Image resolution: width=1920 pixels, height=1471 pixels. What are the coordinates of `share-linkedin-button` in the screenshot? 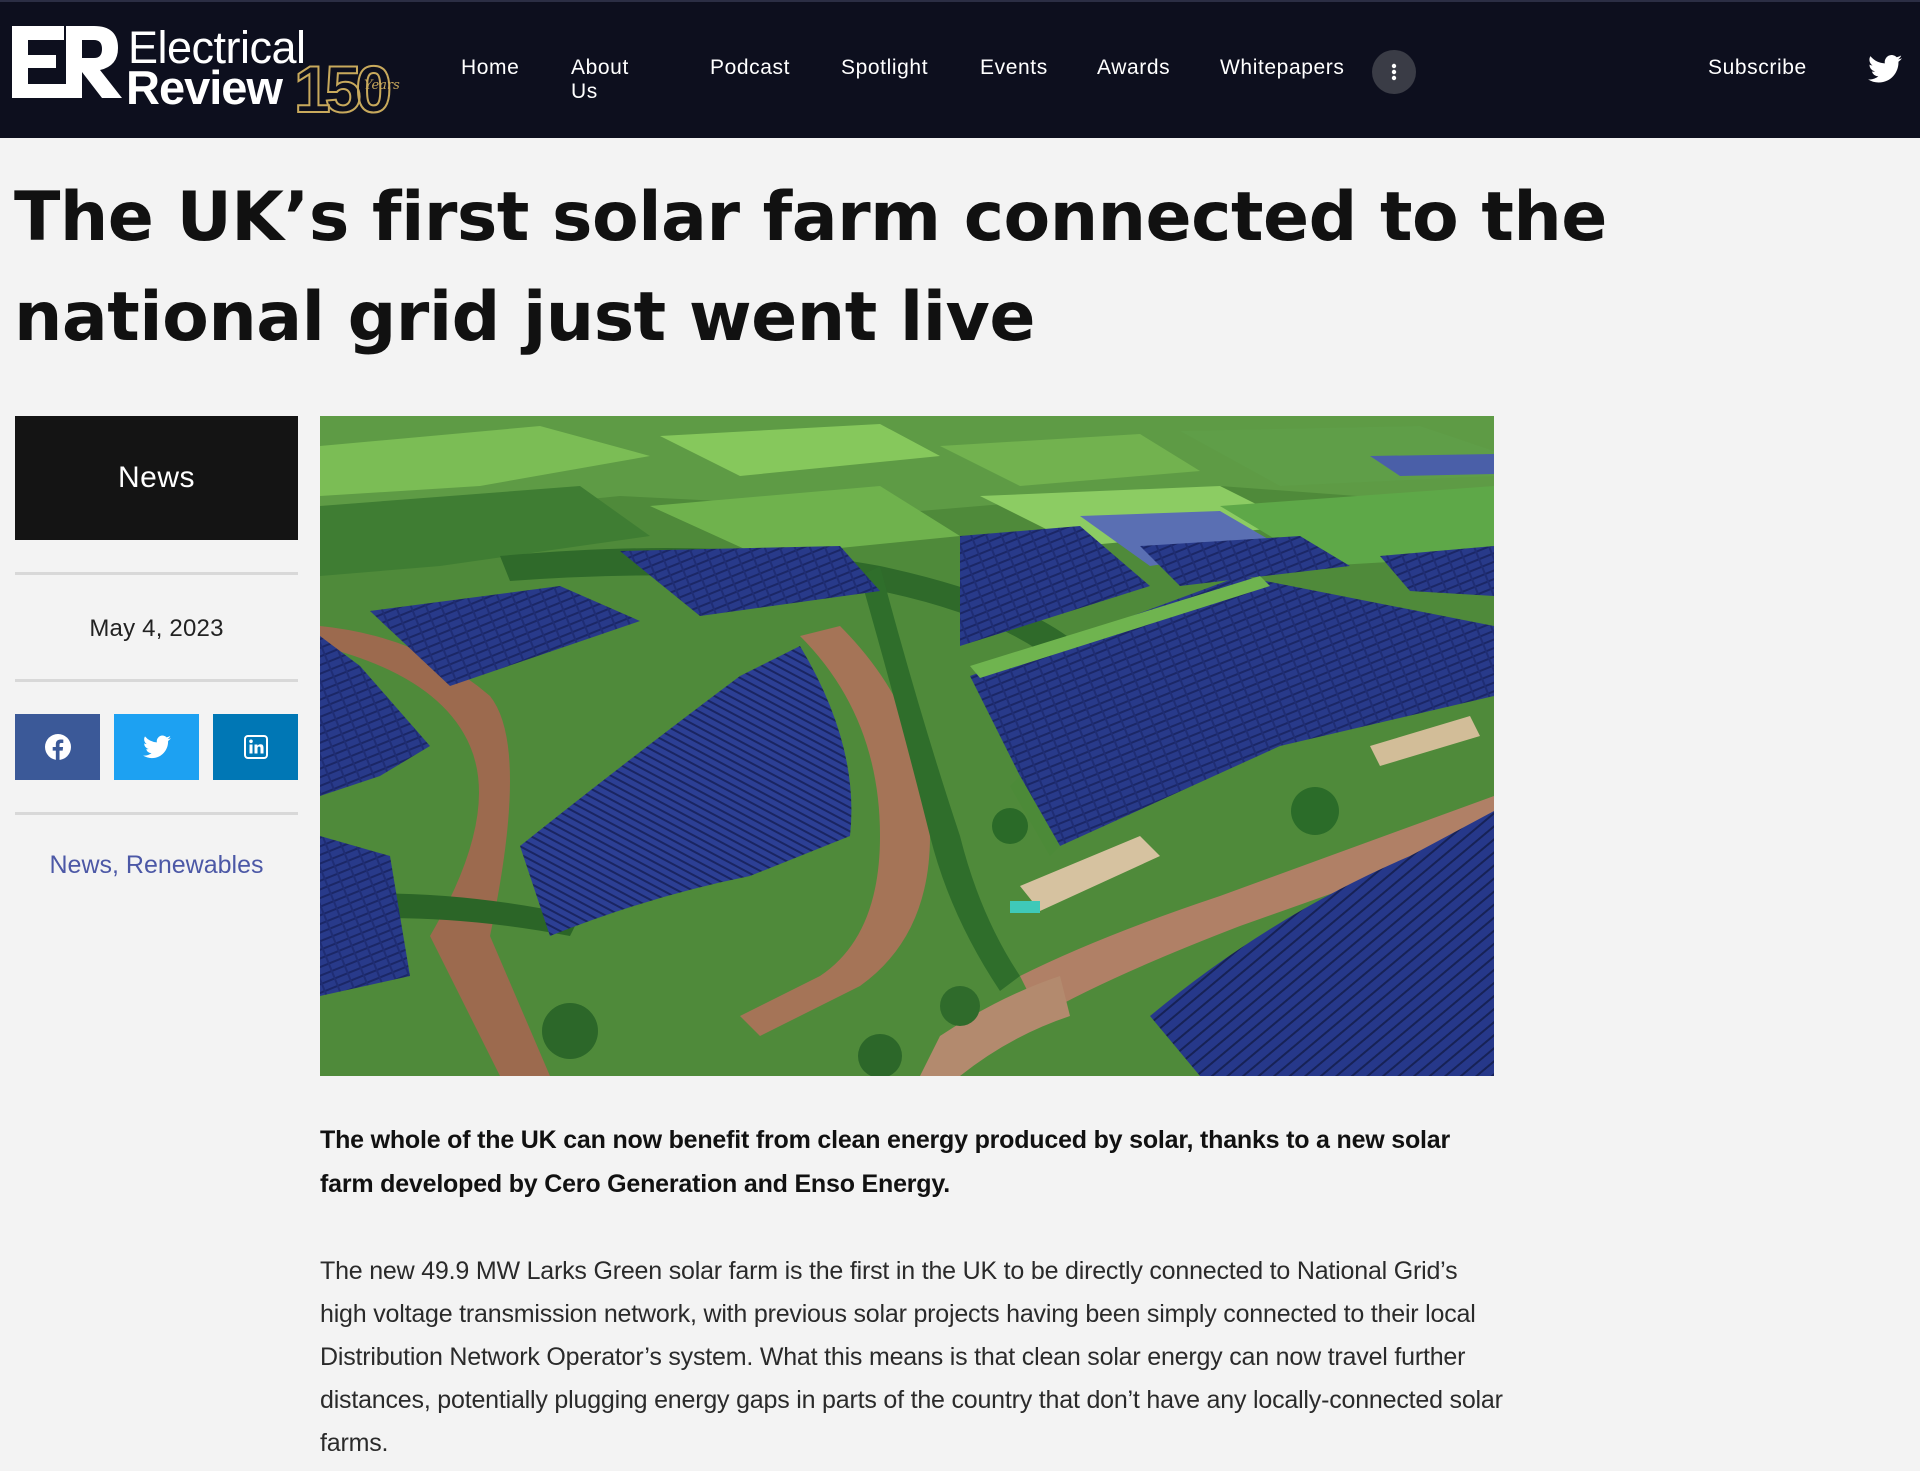 It's located at (255, 747).